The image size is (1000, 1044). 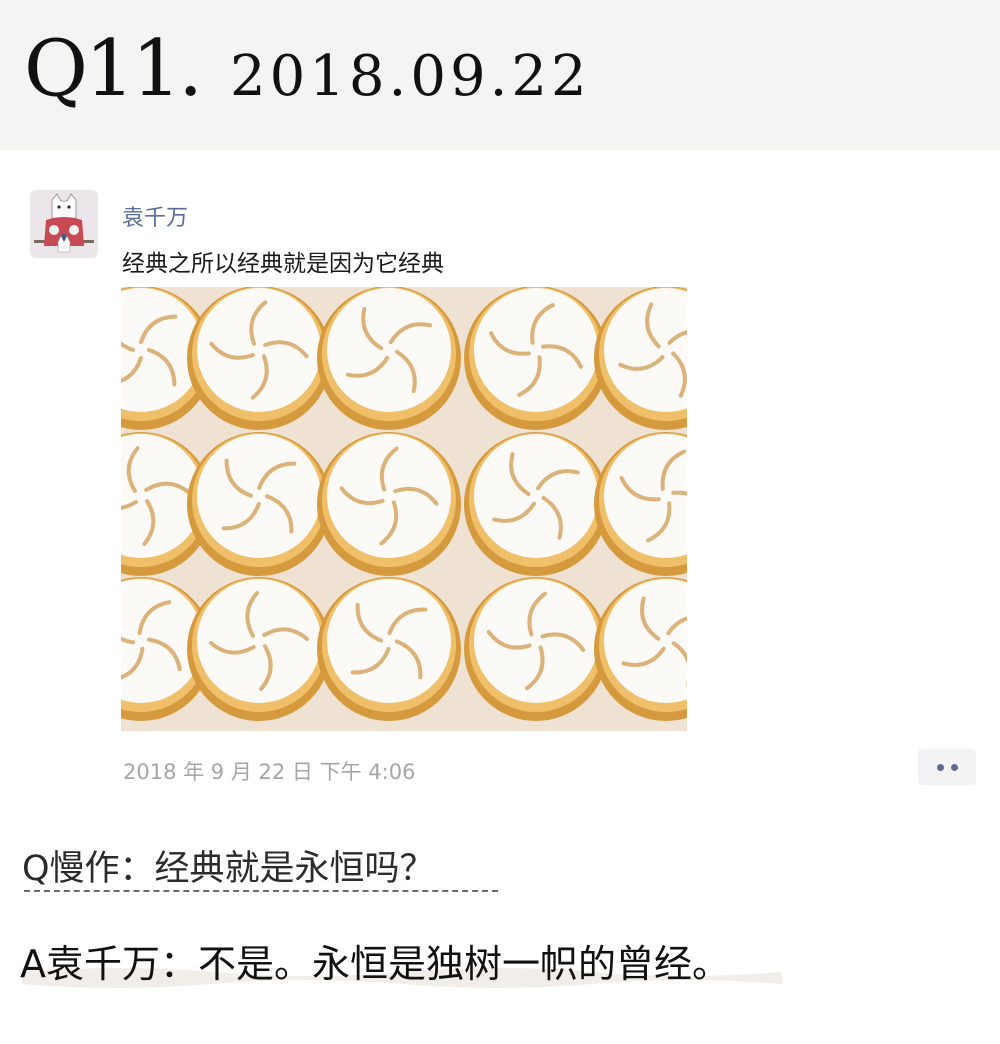 I want to click on question-number: Q11., so click(x=113, y=69).